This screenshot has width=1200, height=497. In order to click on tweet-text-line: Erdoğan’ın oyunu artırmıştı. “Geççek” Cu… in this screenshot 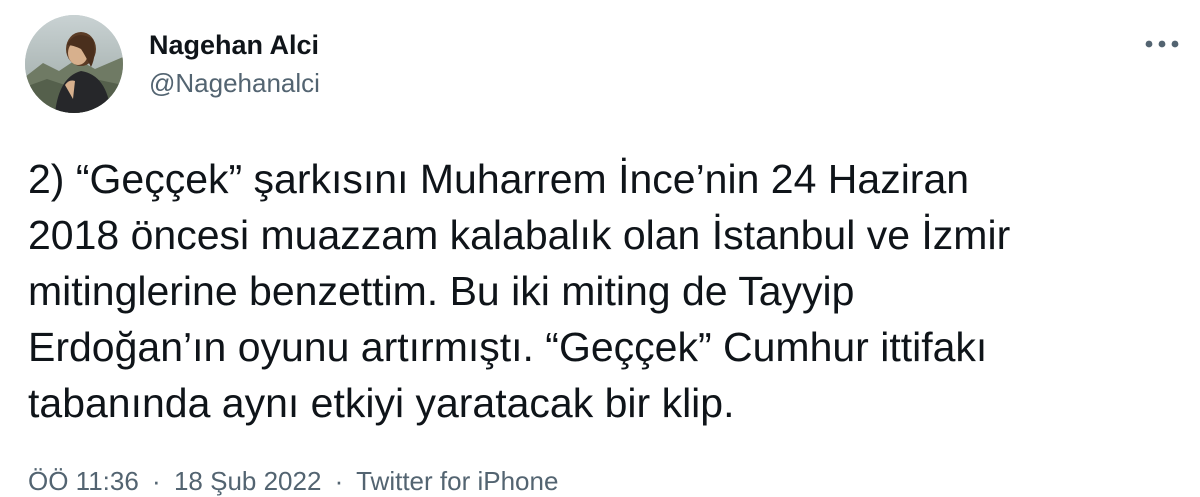, I will do `click(508, 347)`.